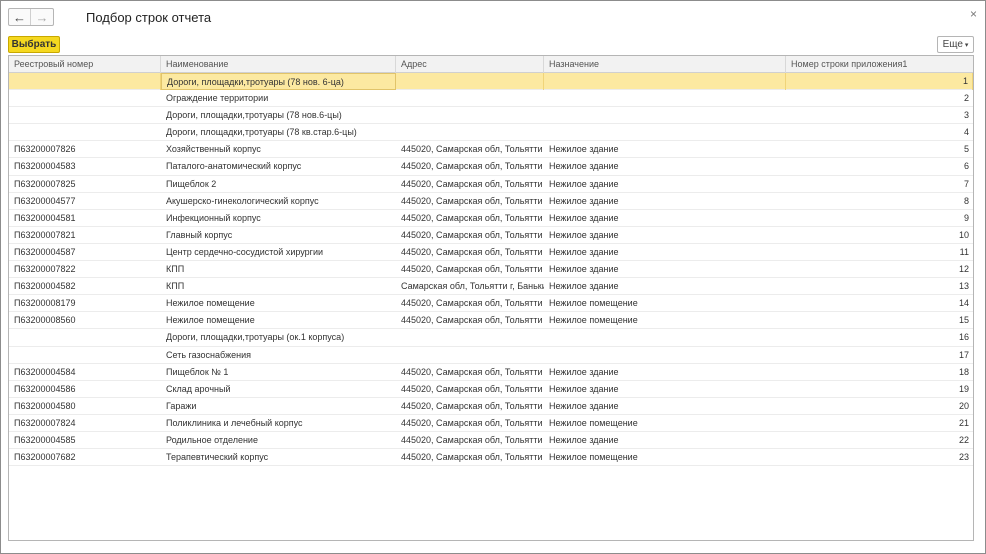  I want to click on cell-registry-number: П63200004581, so click(45, 217).